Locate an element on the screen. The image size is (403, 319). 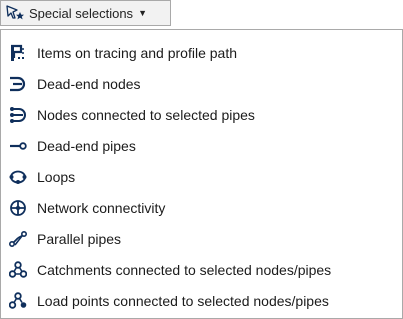
menu-item-label: Parallel pipes is located at coordinates (79, 239).